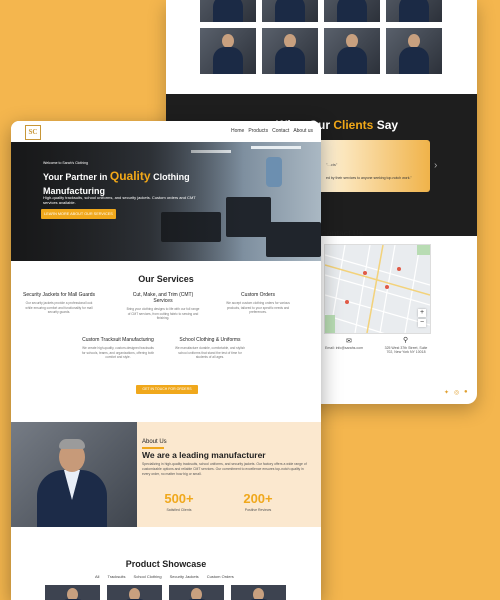 Image resolution: width=500 pixels, height=600 pixels. What do you see at coordinates (116, 576) in the screenshot?
I see `filter-tracksuits: Tracksuits` at bounding box center [116, 576].